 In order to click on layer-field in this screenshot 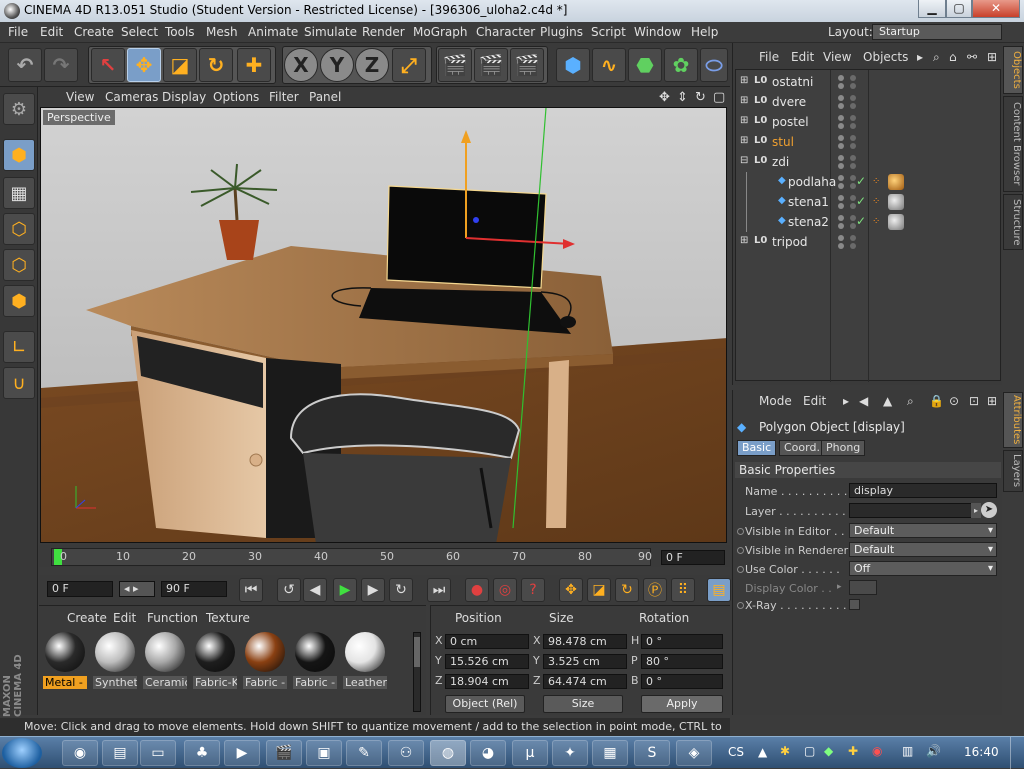, I will do `click(911, 510)`.